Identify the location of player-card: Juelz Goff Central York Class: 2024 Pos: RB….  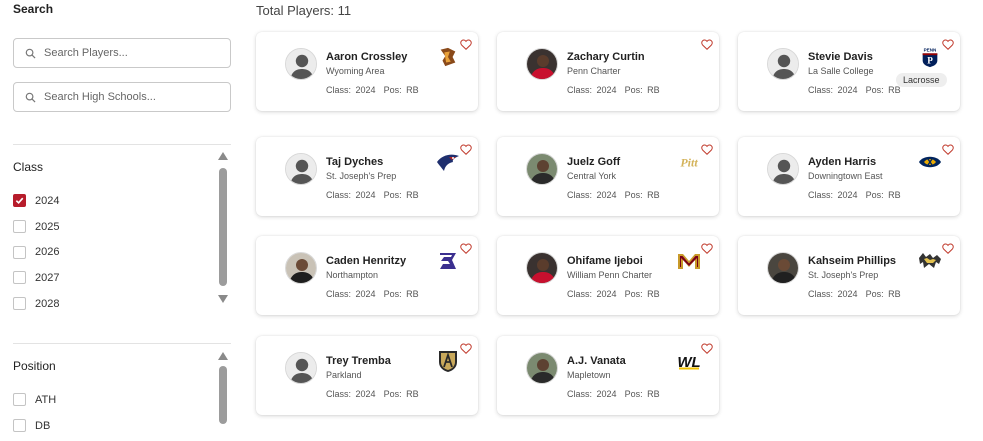
(608, 176).